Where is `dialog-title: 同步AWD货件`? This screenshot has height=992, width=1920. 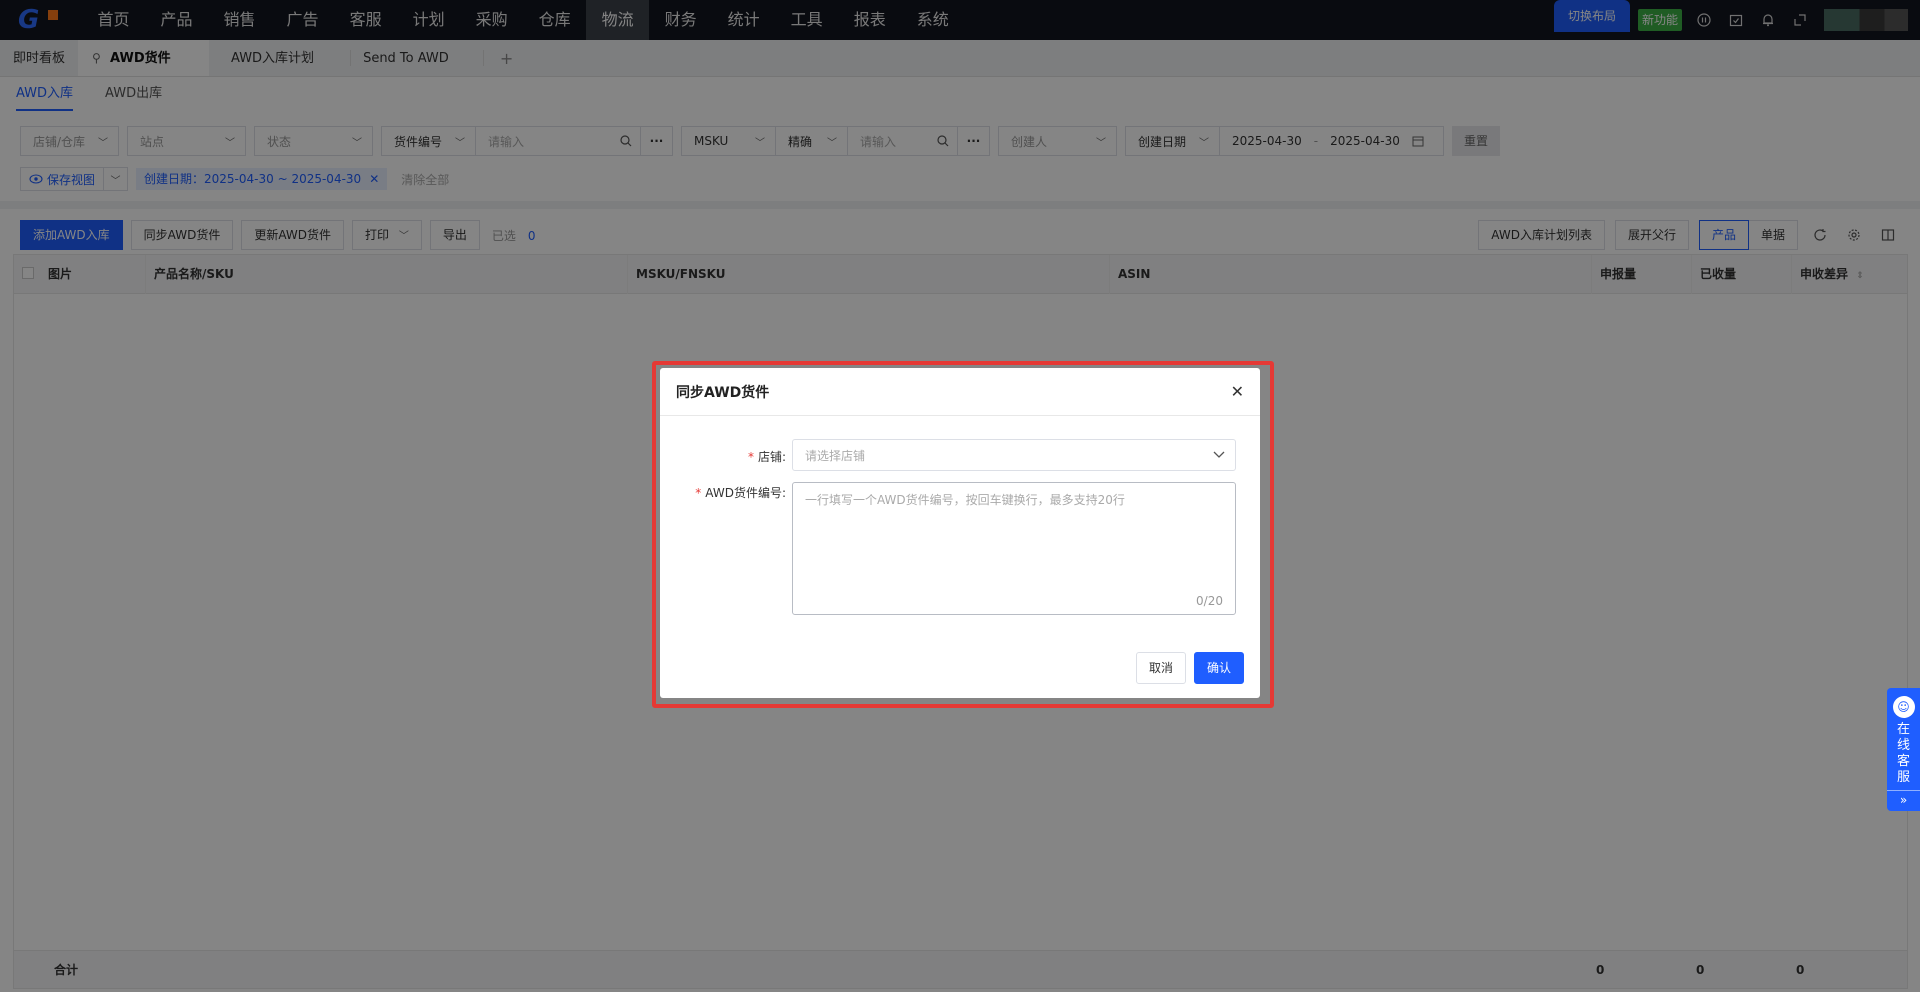 dialog-title: 同步AWD货件 is located at coordinates (723, 392).